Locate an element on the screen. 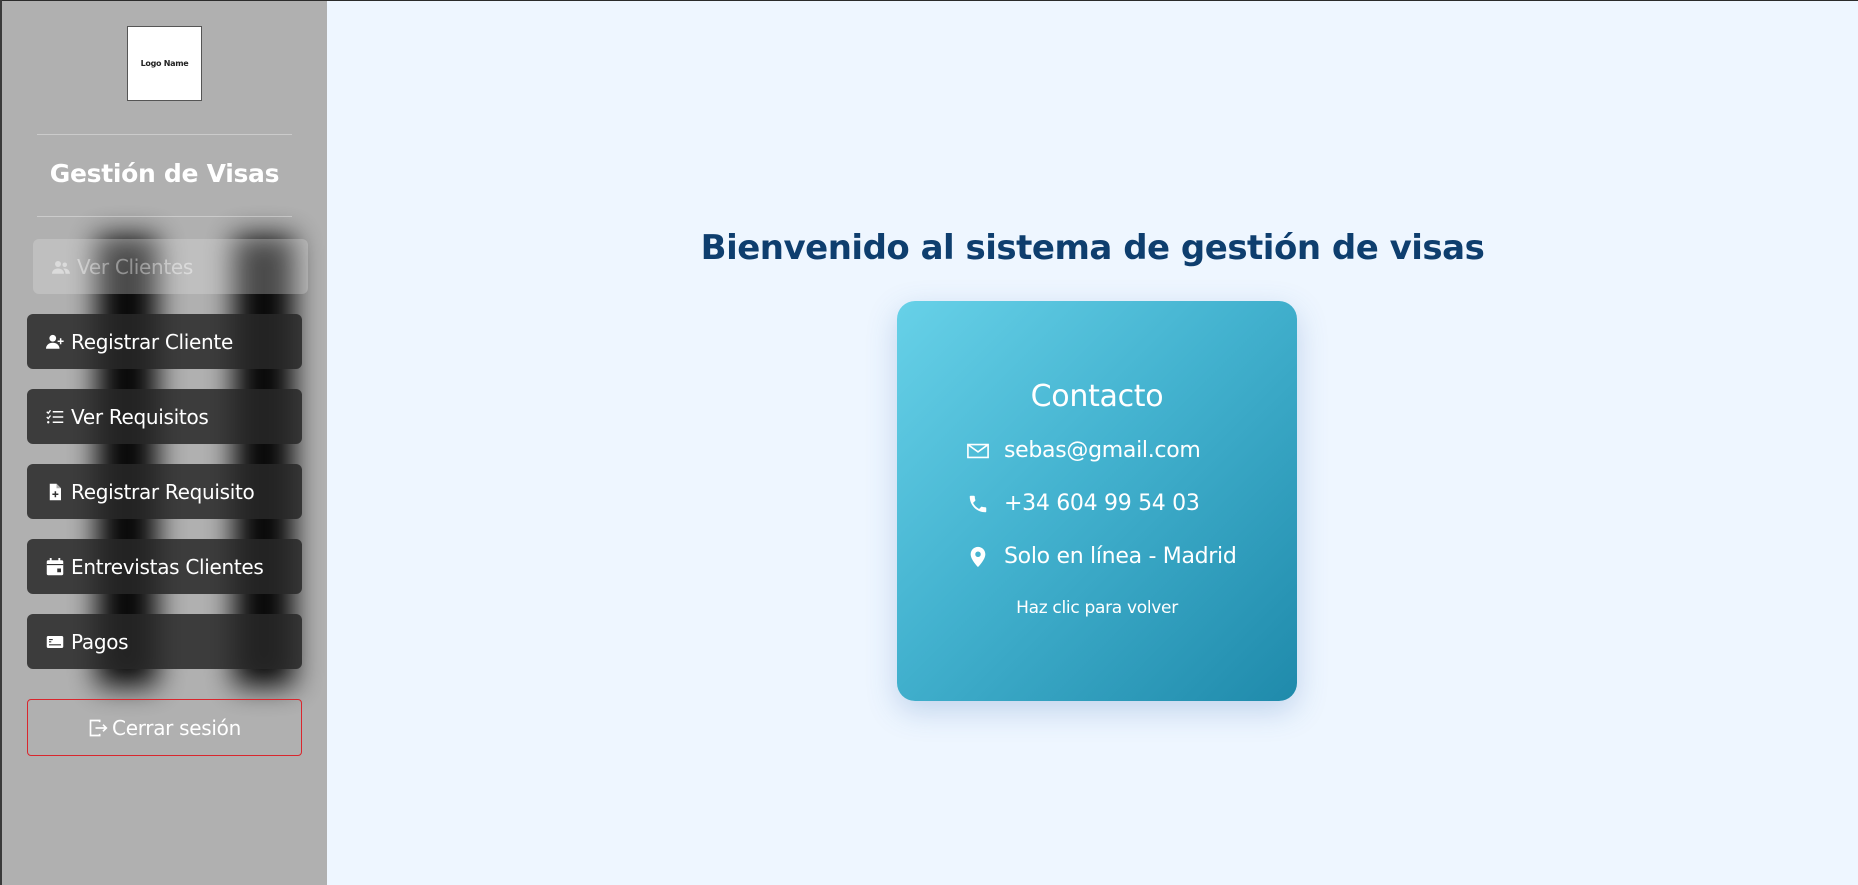  user-plus-icon is located at coordinates (55, 342).